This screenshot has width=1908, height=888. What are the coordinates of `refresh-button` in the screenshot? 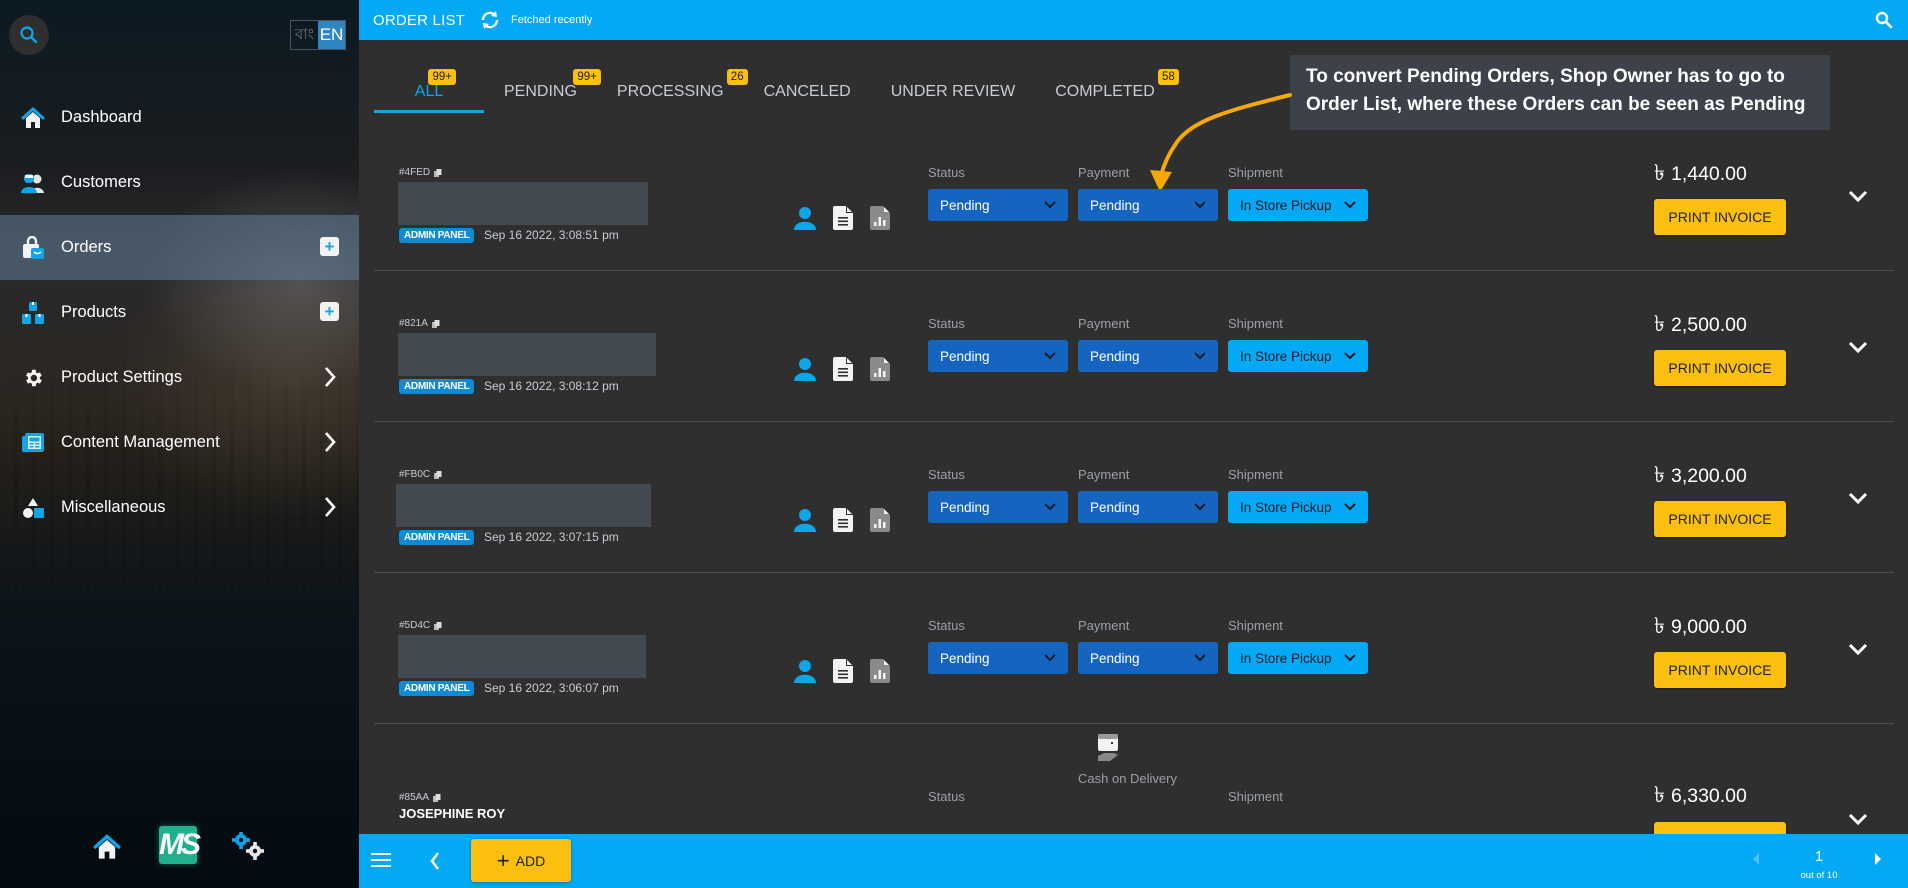 It's located at (490, 20).